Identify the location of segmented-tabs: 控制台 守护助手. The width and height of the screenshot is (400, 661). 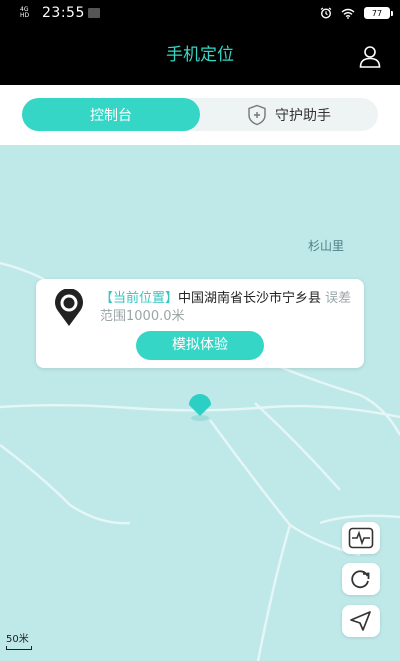
(200, 114).